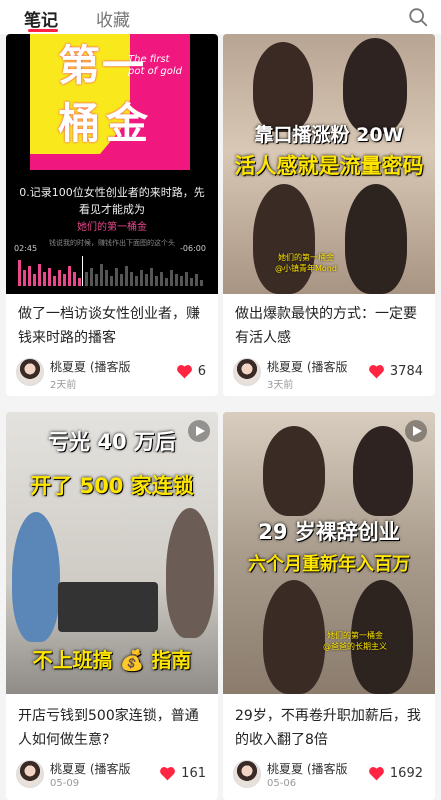 Image resolution: width=441 pixels, height=800 pixels. What do you see at coordinates (406, 371) in the screenshot?
I see `like-count: 3784` at bounding box center [406, 371].